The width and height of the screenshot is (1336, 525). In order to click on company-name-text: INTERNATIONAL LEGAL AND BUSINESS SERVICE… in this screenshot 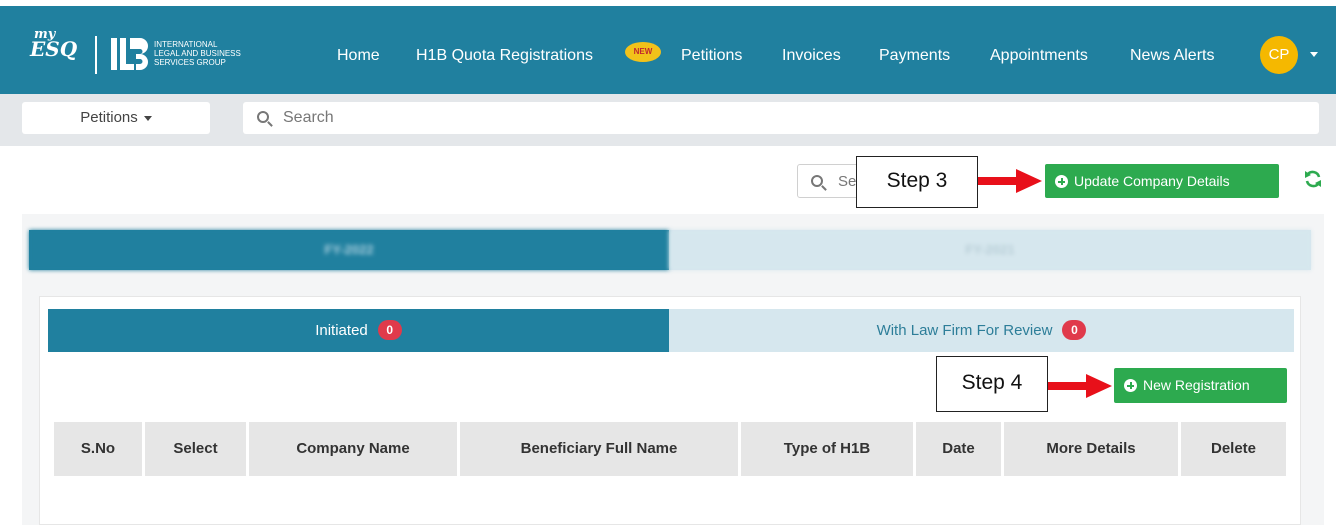, I will do `click(197, 53)`.